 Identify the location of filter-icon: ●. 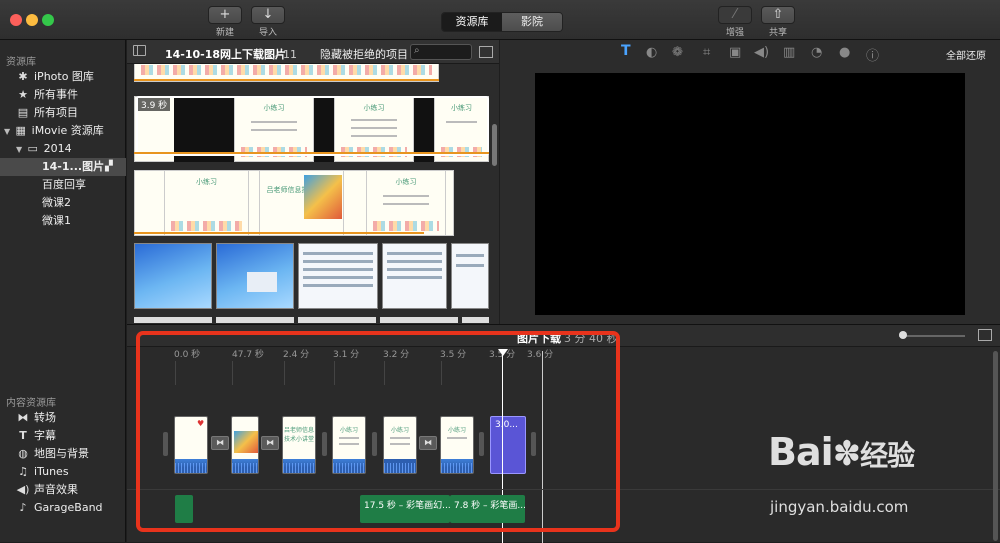
(844, 52).